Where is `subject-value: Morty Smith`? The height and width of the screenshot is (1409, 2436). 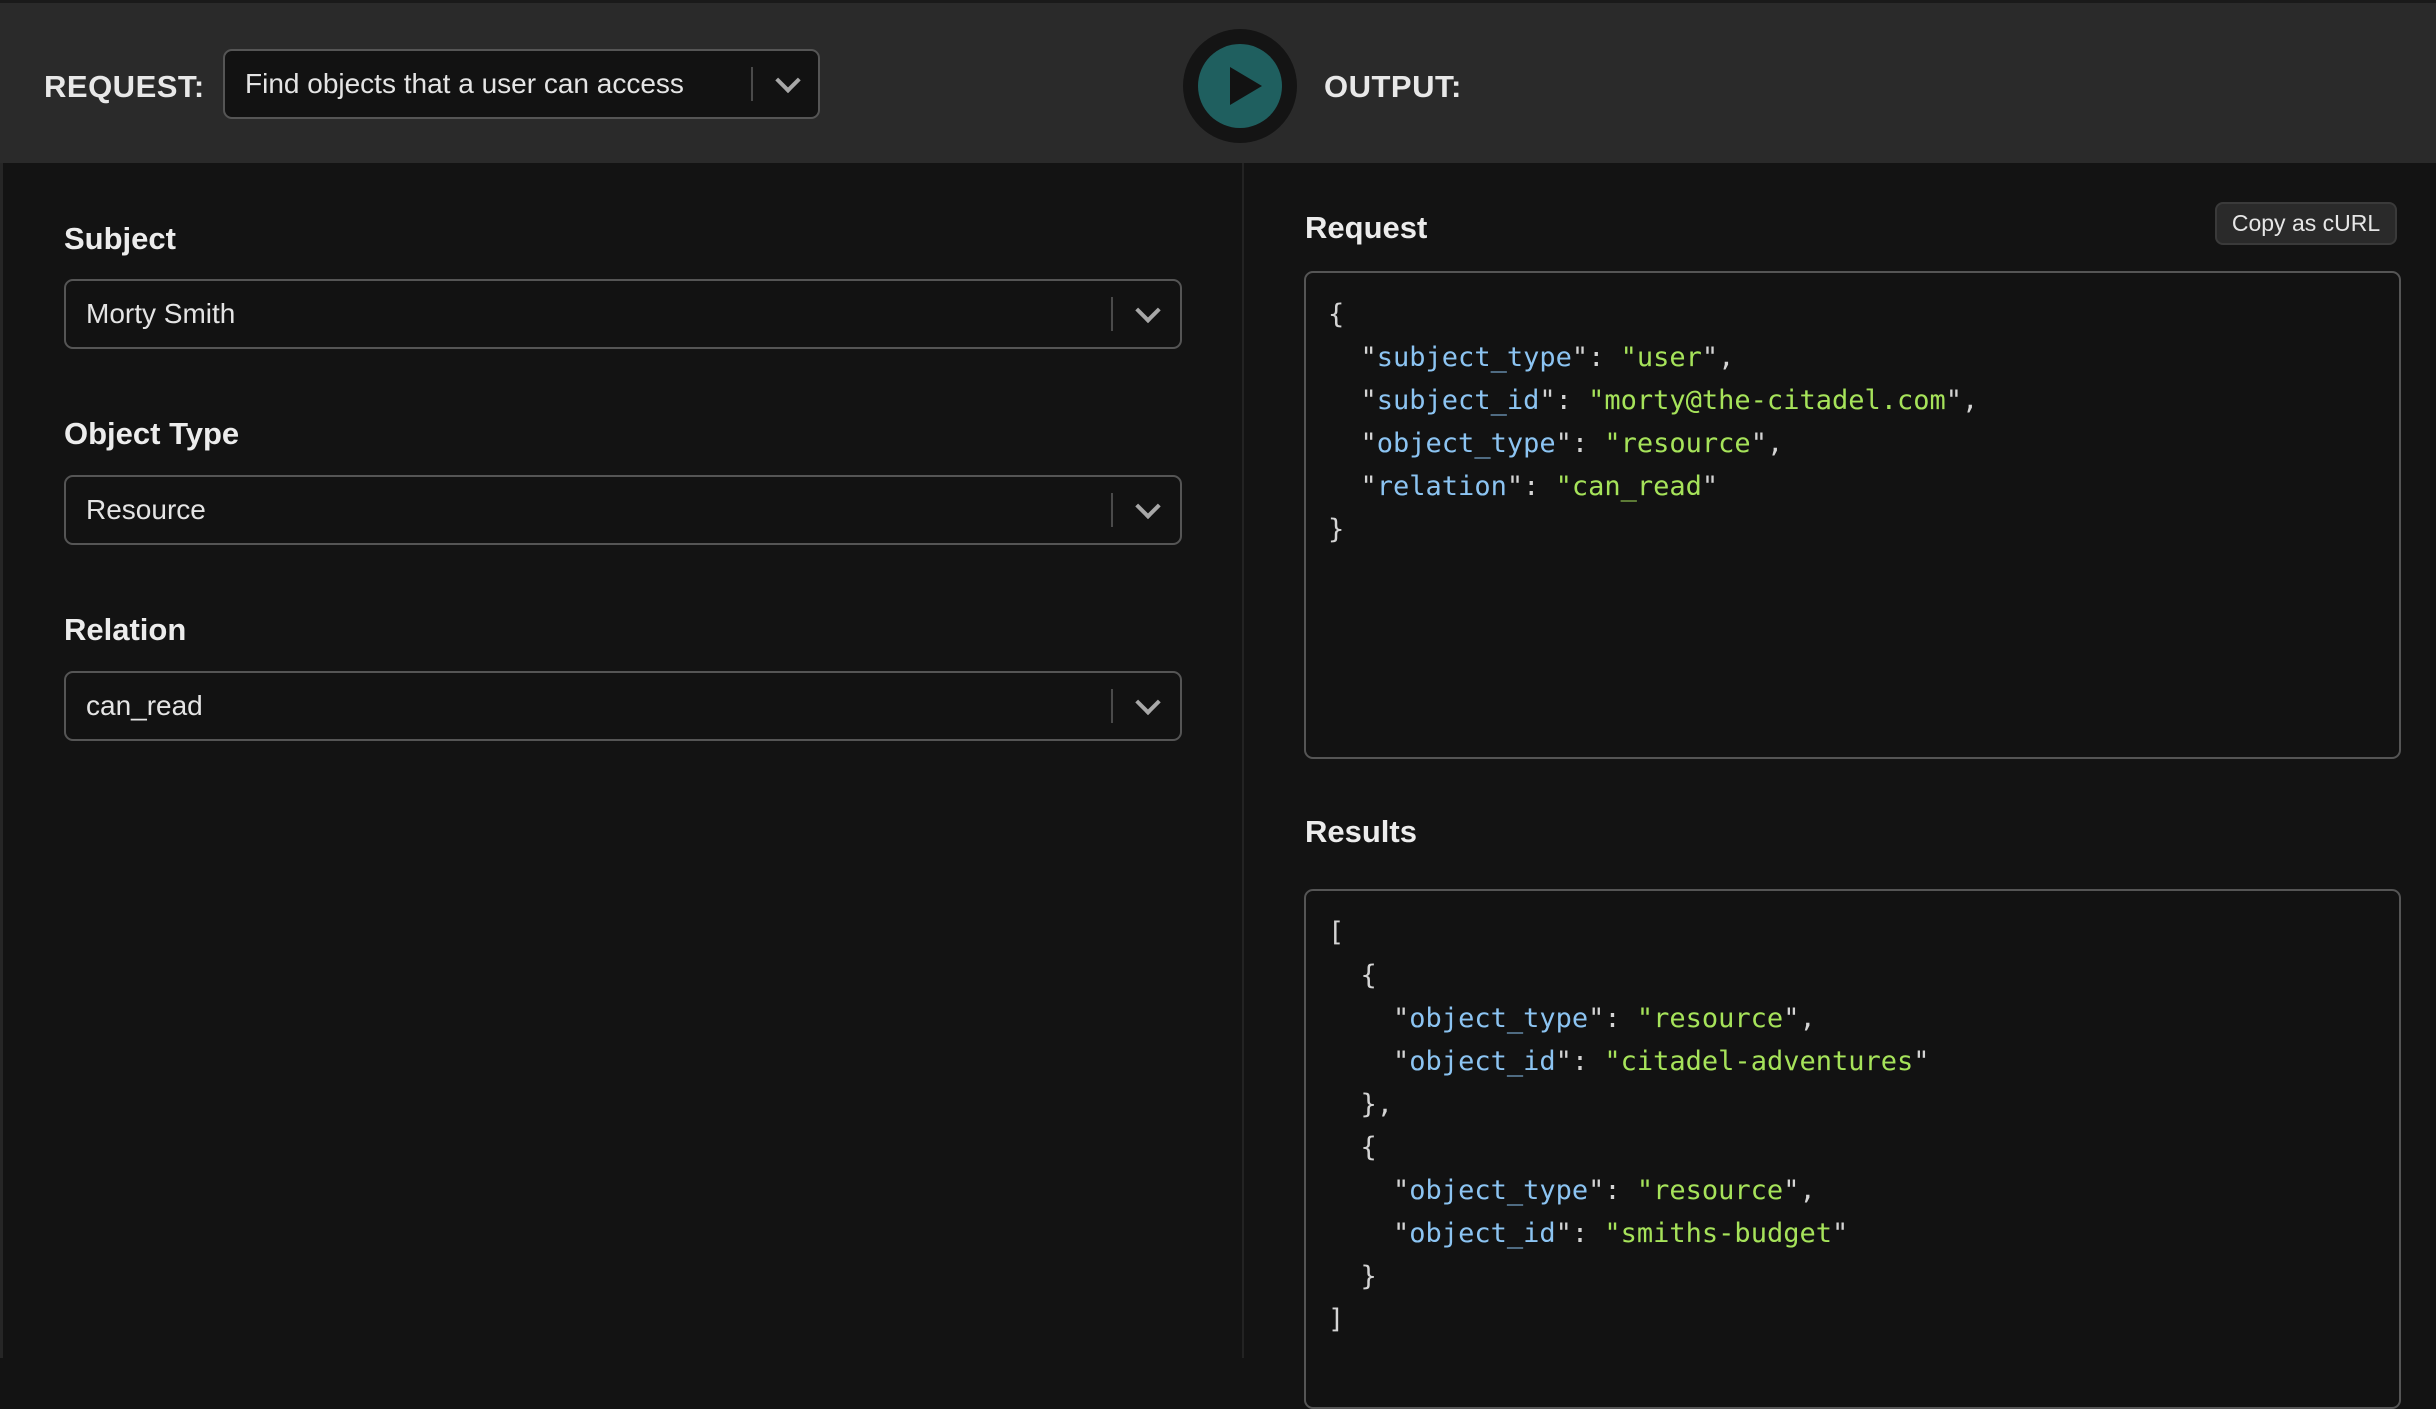 subject-value: Morty Smith is located at coordinates (161, 313).